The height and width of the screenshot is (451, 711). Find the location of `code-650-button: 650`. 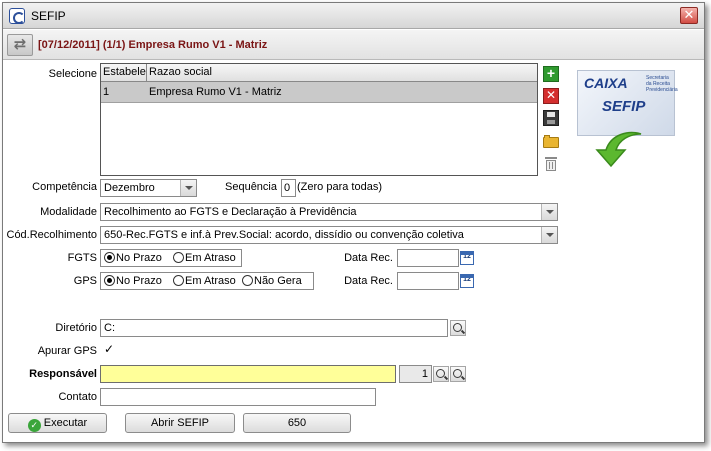

code-650-button: 650 is located at coordinates (297, 423).